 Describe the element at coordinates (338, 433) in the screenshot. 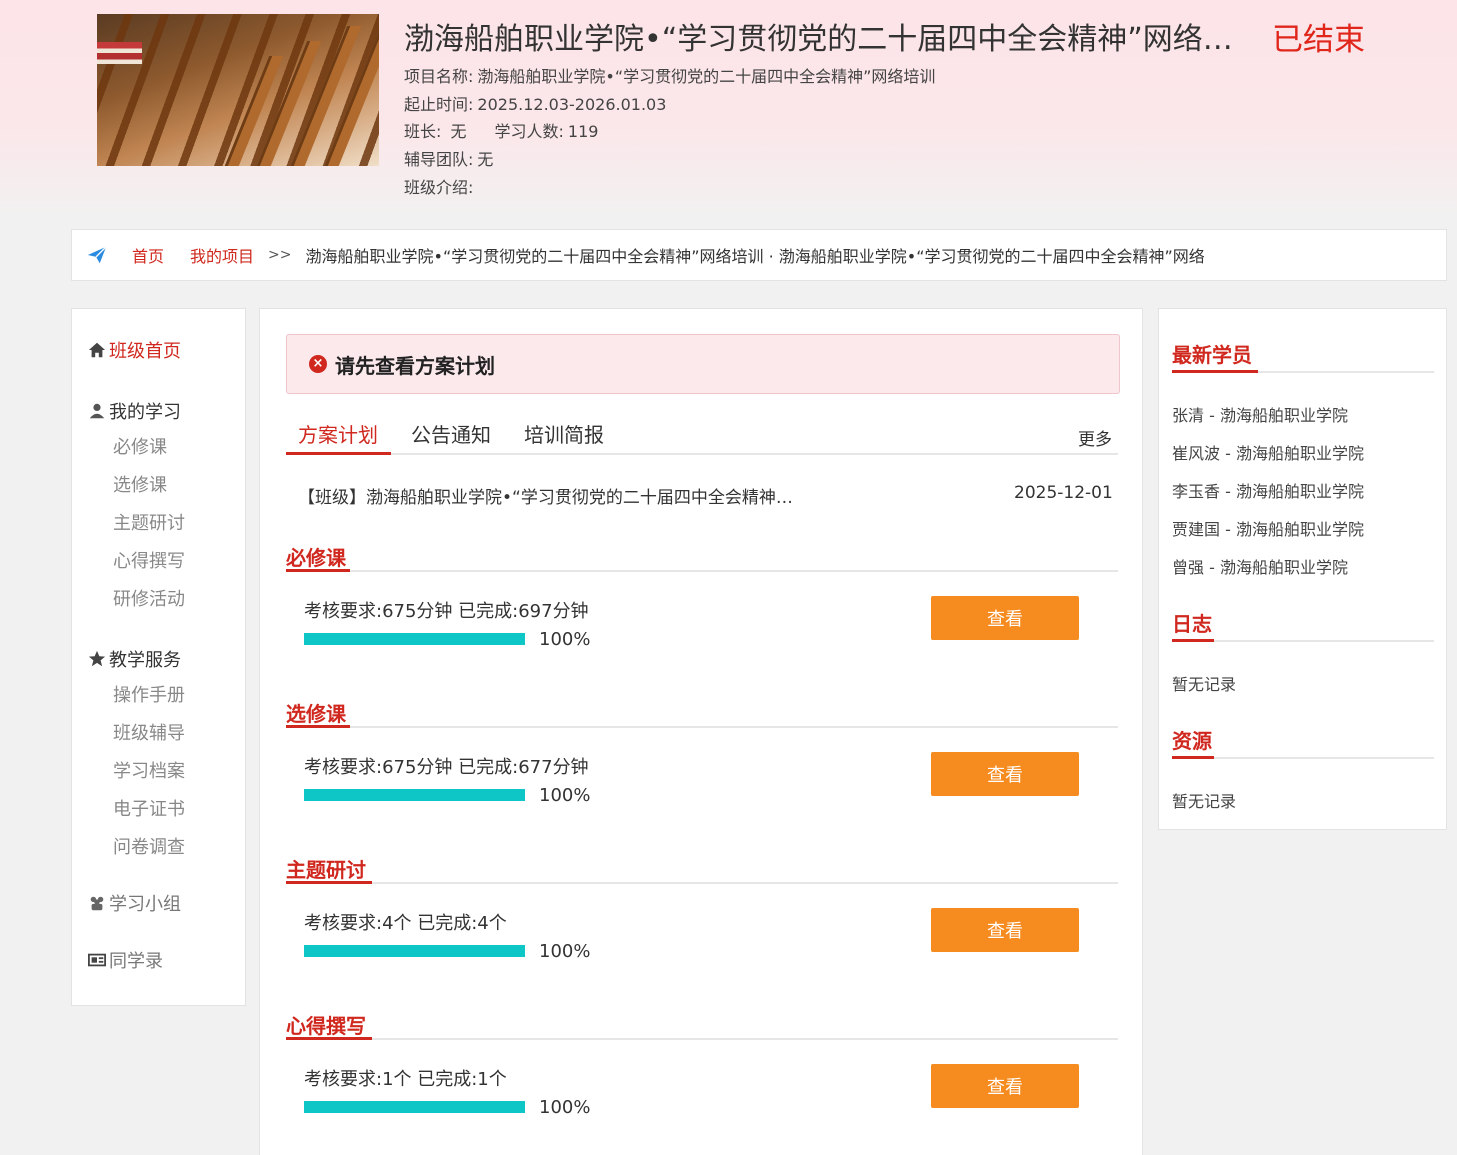

I see `tab-plan: 方案计划` at that location.